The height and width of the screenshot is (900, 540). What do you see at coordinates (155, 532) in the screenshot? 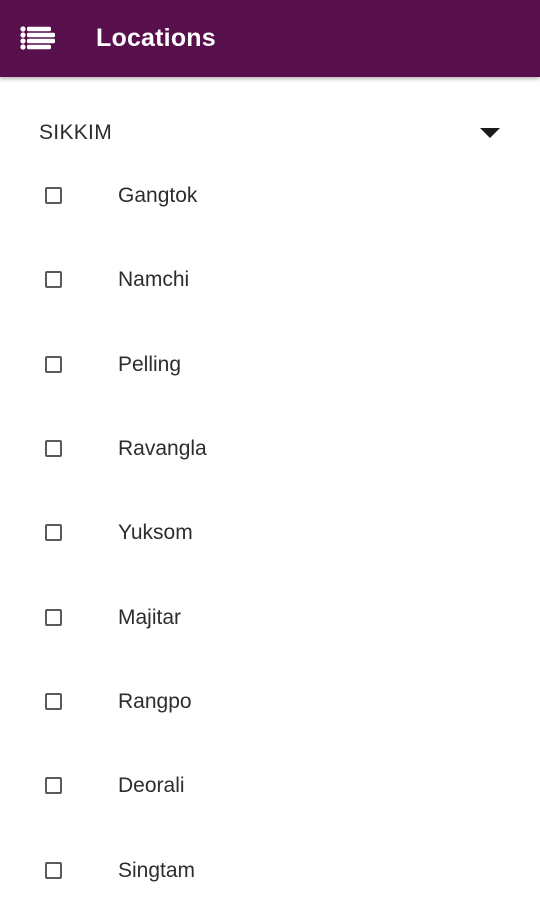
I see `location-label: Yuksom` at bounding box center [155, 532].